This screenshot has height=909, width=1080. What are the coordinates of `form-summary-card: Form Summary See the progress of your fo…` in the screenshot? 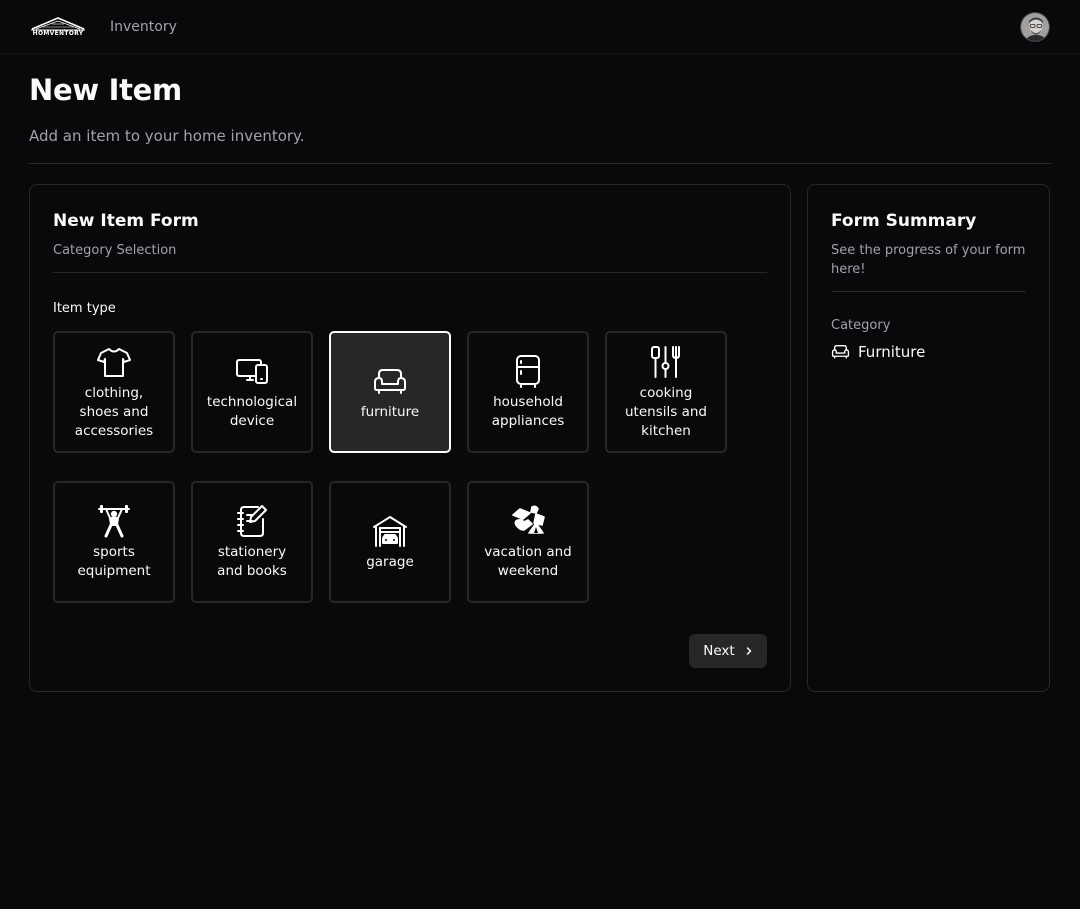 It's located at (928, 438).